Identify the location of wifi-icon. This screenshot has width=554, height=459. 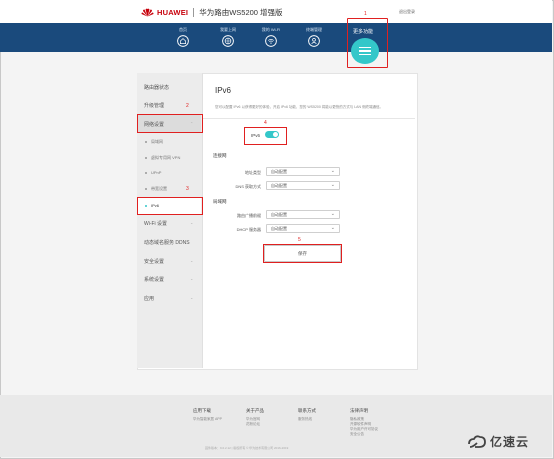
(271, 41).